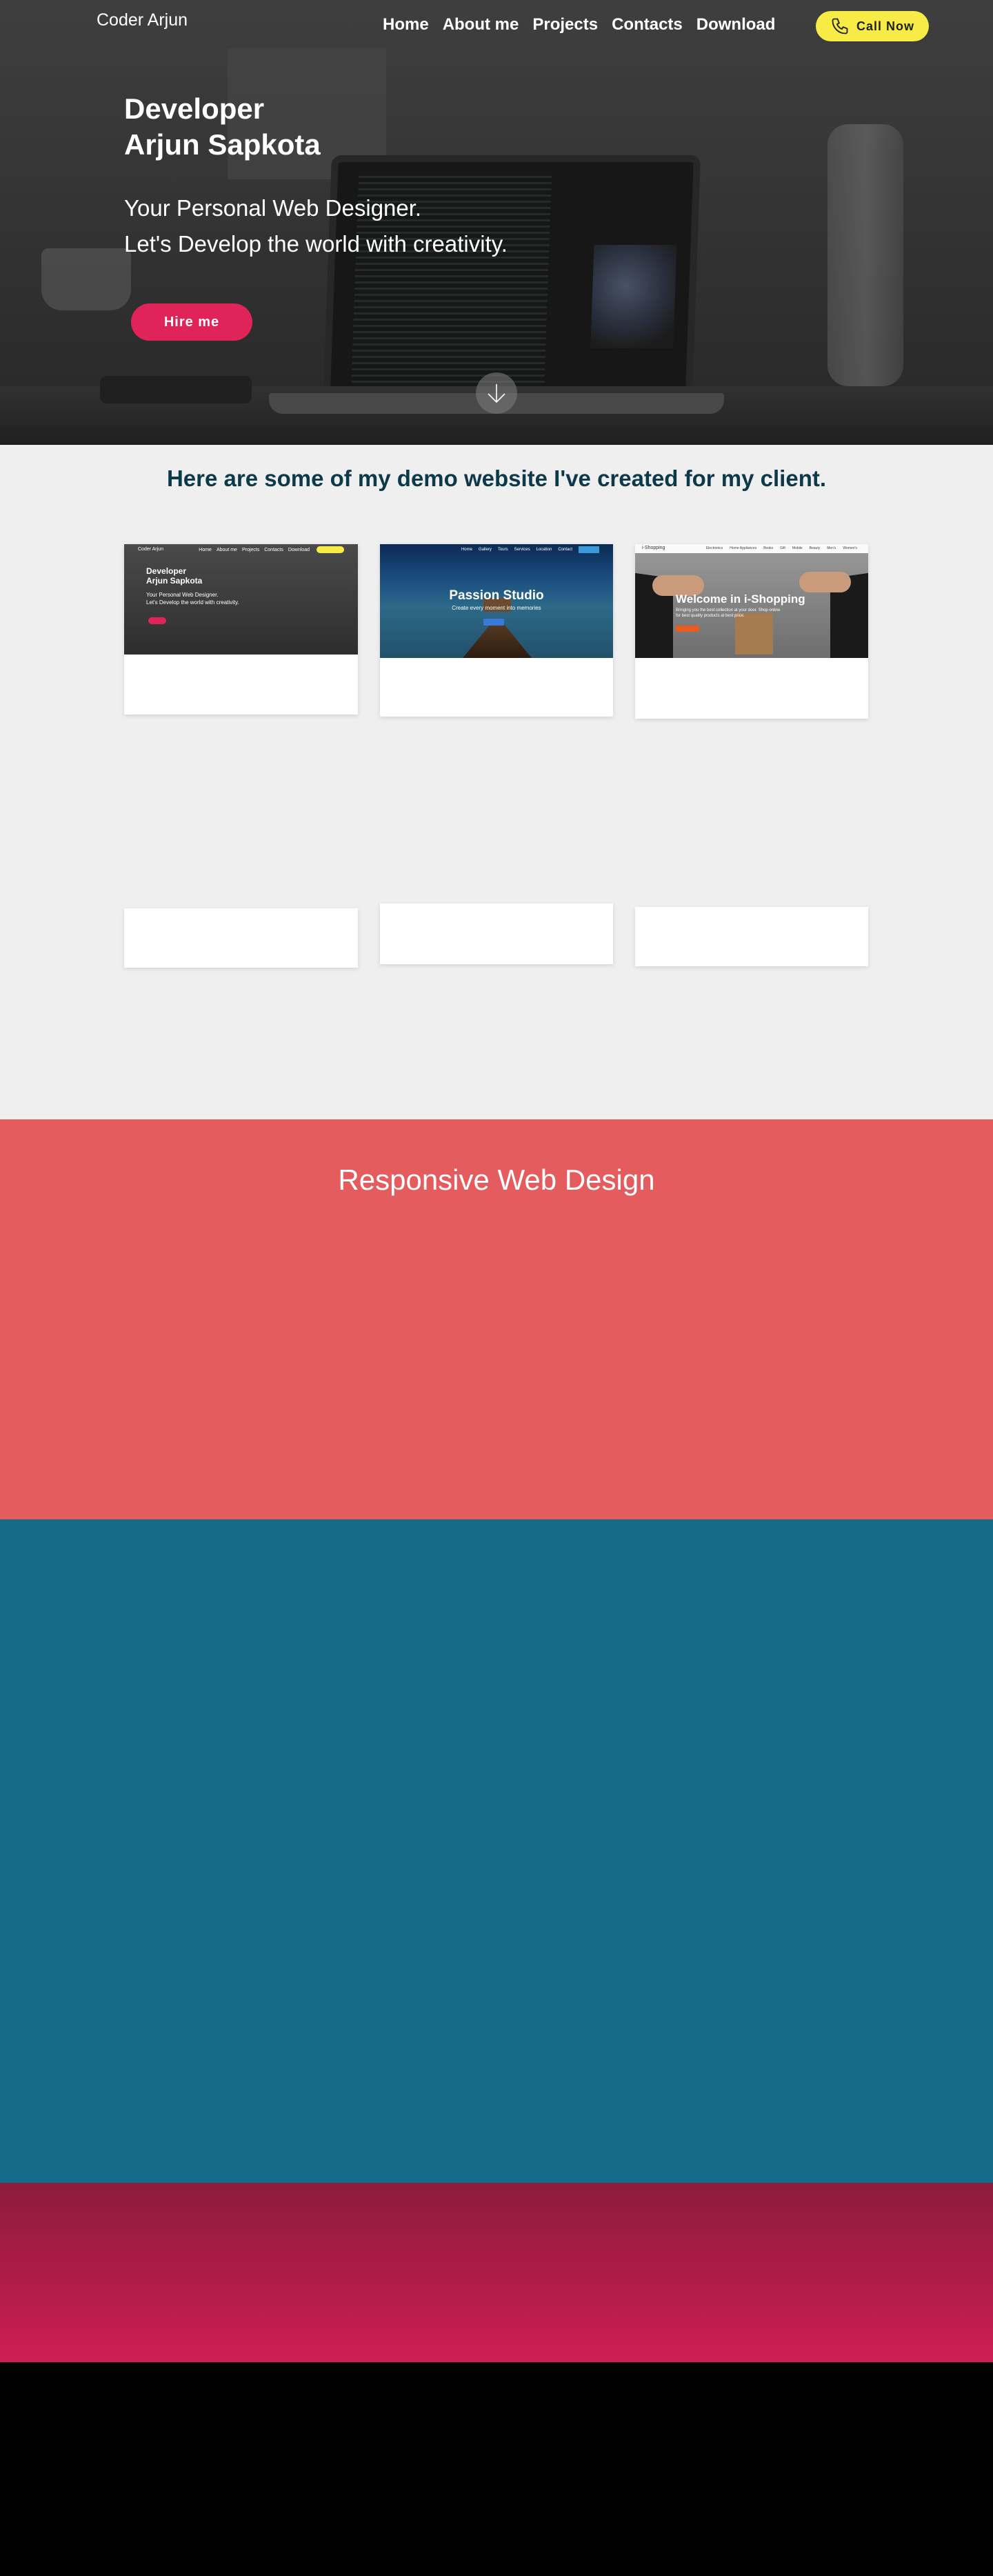  What do you see at coordinates (496, 1180) in the screenshot?
I see `responsive-heading: Responsive Web Design` at bounding box center [496, 1180].